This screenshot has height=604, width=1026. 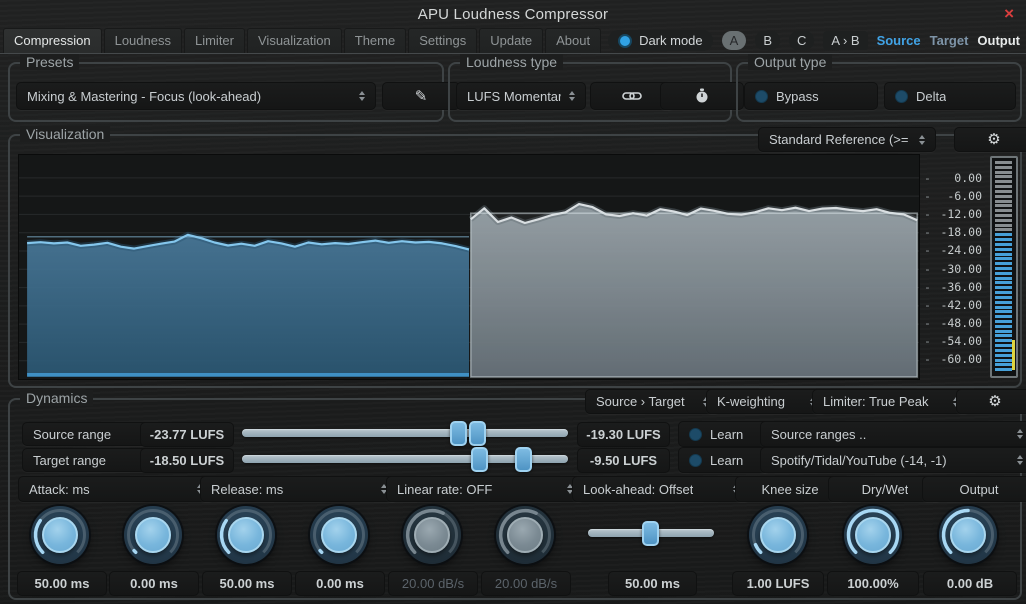 I want to click on tab-compression: Compression, so click(x=52, y=40).